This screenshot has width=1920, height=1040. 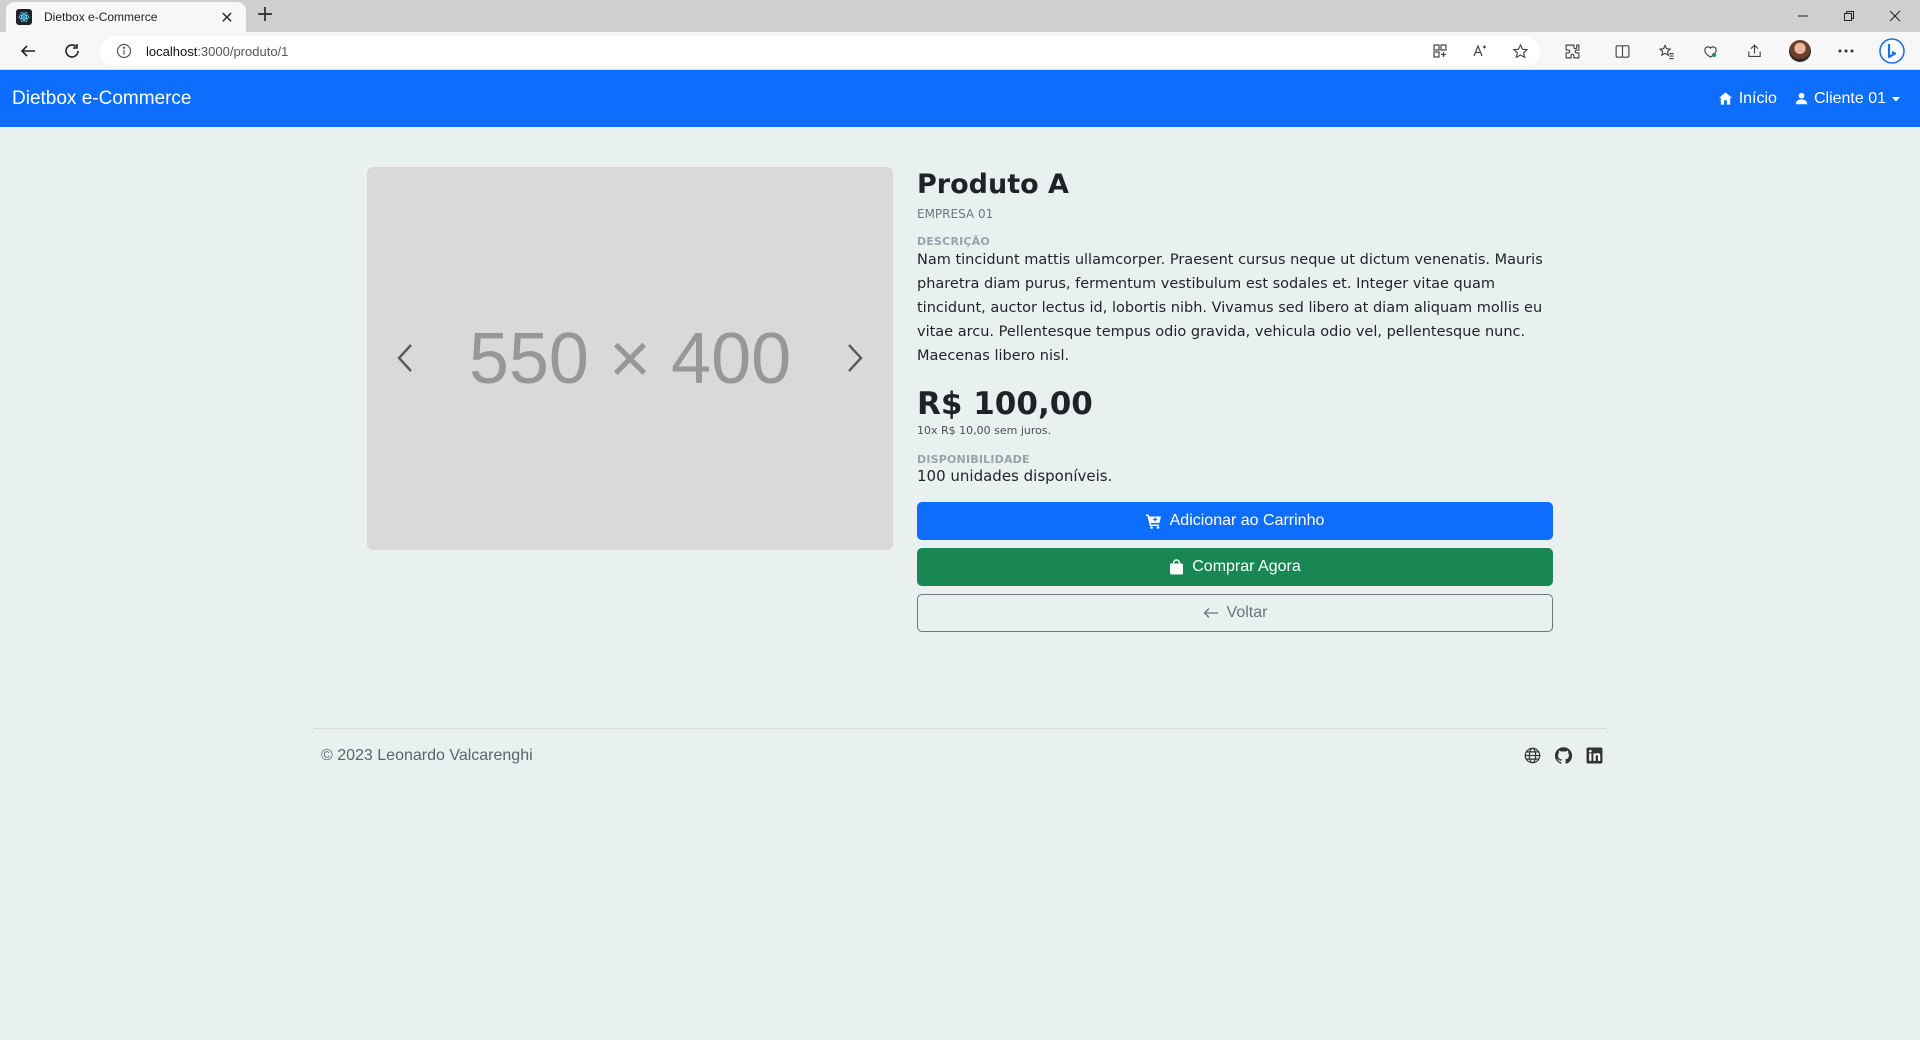 I want to click on close-window-button, so click(x=1895, y=16).